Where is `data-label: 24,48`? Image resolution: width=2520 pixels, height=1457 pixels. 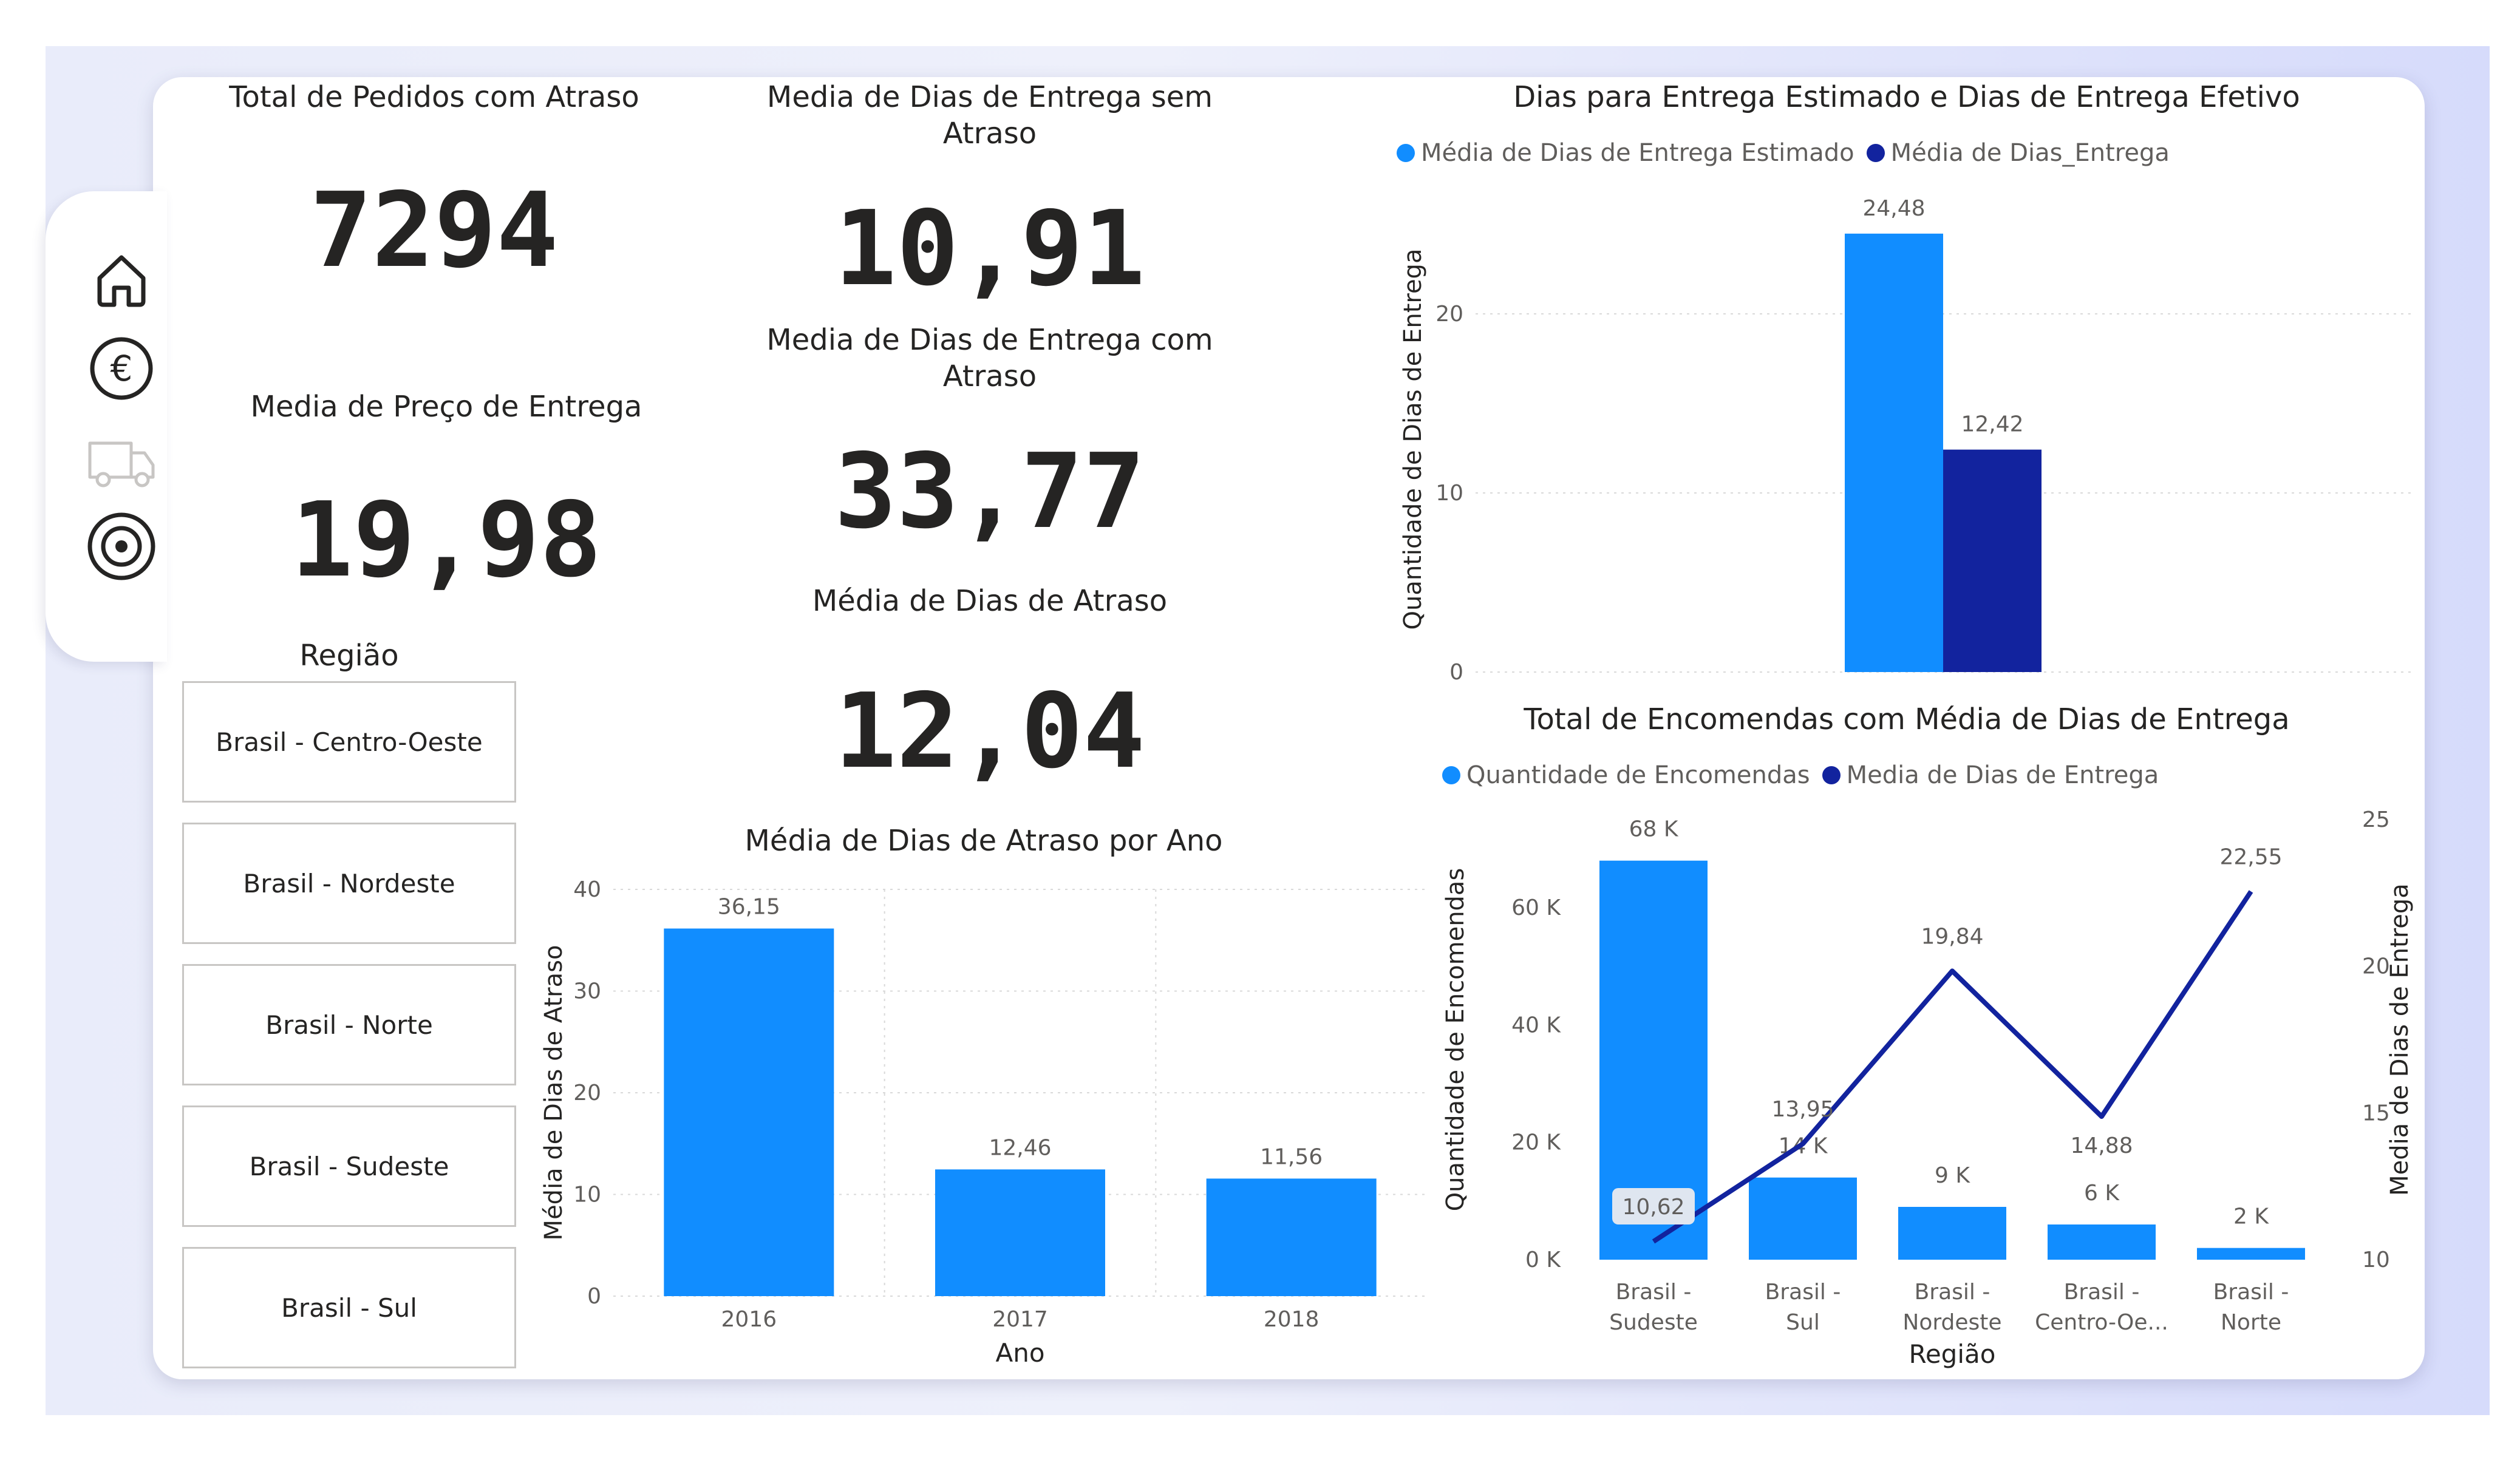 data-label: 24,48 is located at coordinates (1893, 208).